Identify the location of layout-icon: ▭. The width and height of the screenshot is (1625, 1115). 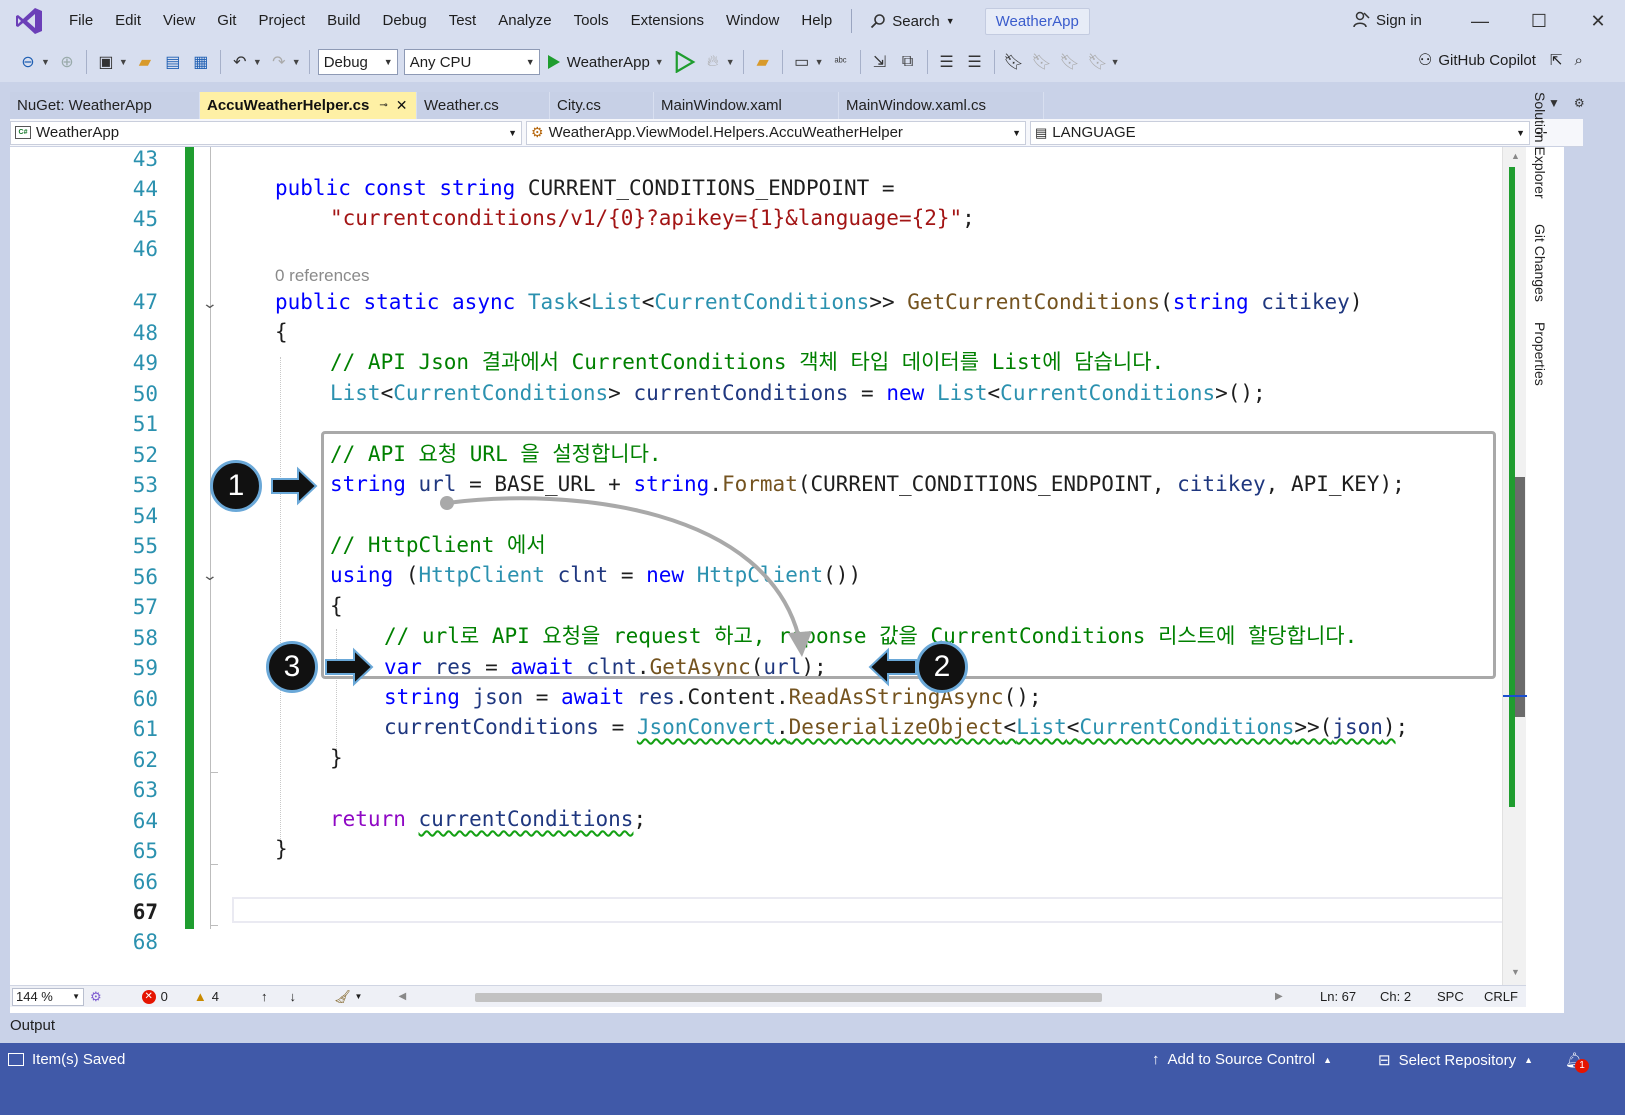
(802, 62).